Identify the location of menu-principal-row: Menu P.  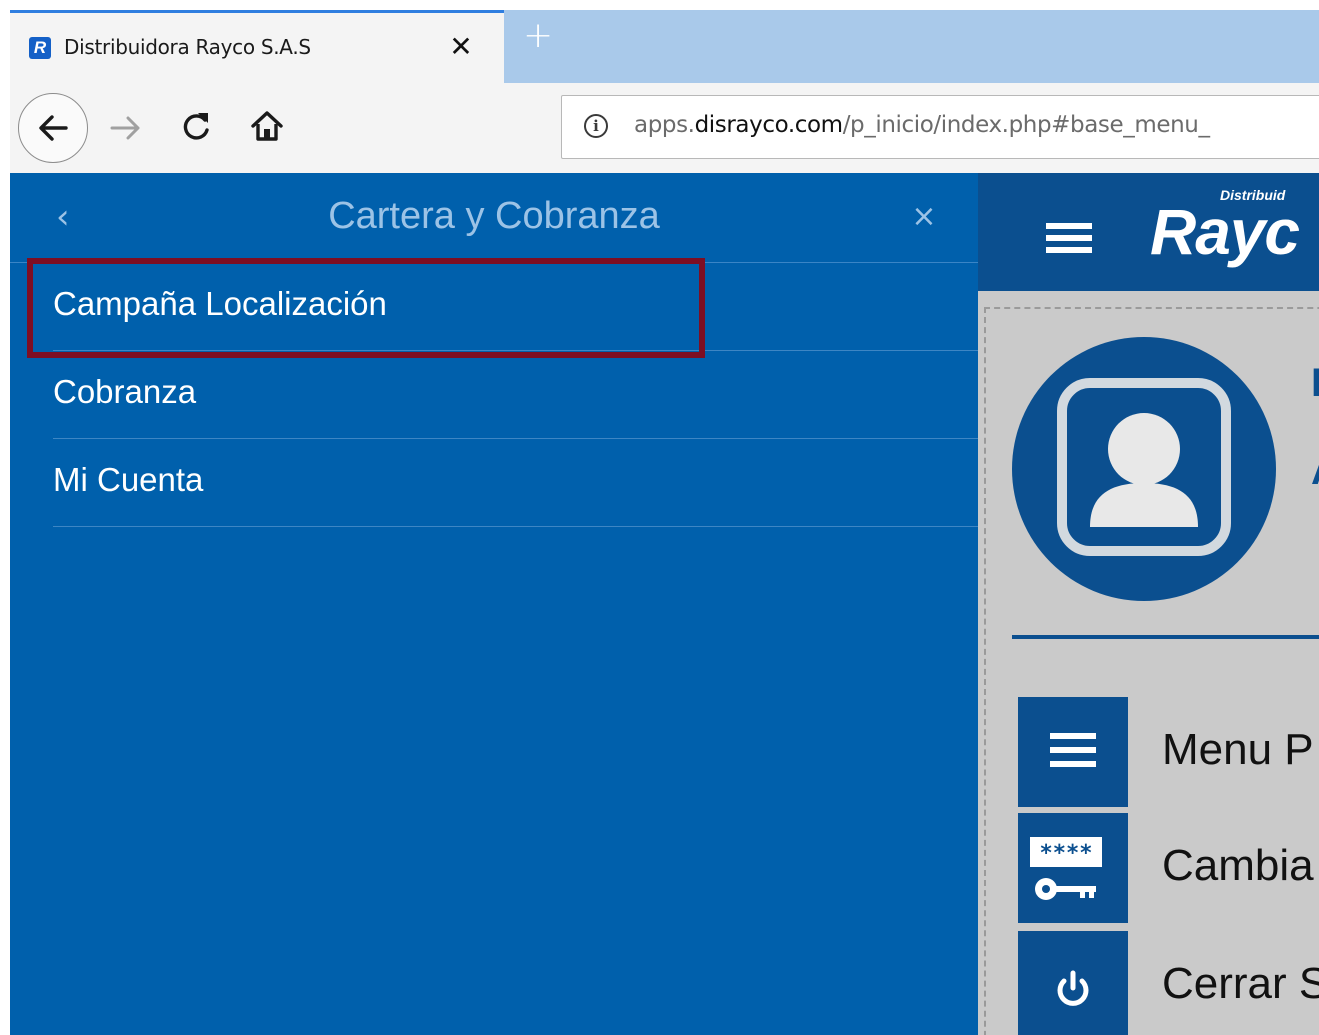
(1168, 752).